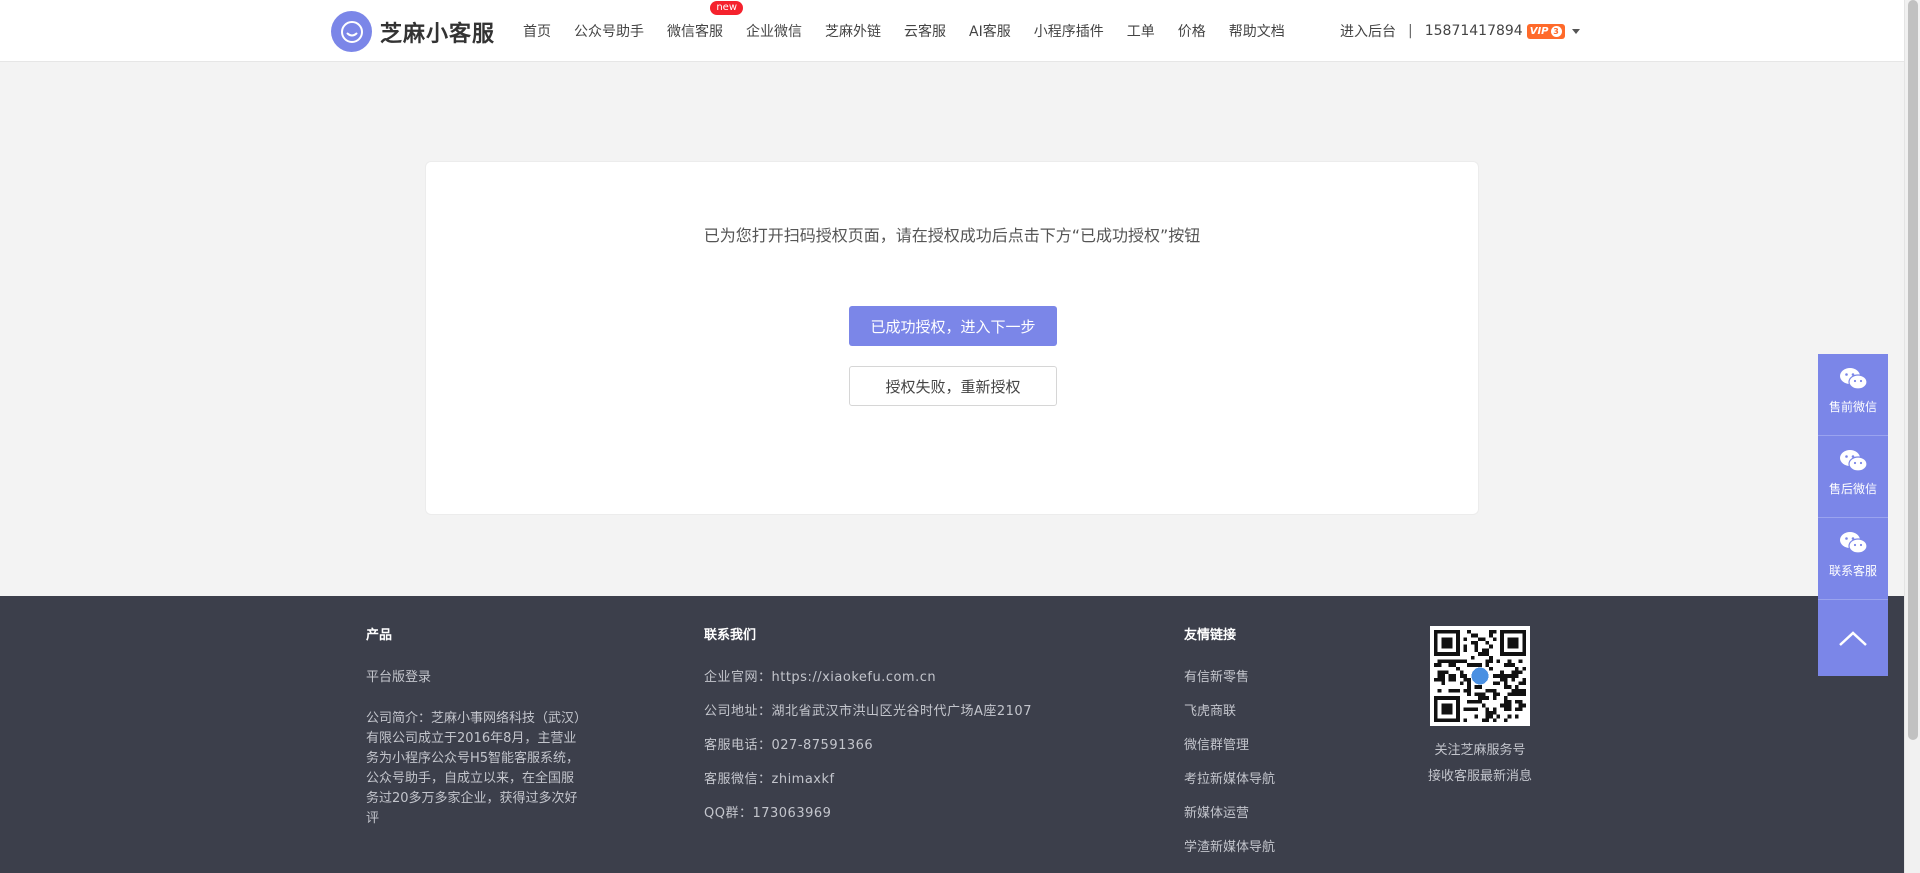  I want to click on contact-website: 企业官网：https://xiaokefu.com.cn, so click(820, 677).